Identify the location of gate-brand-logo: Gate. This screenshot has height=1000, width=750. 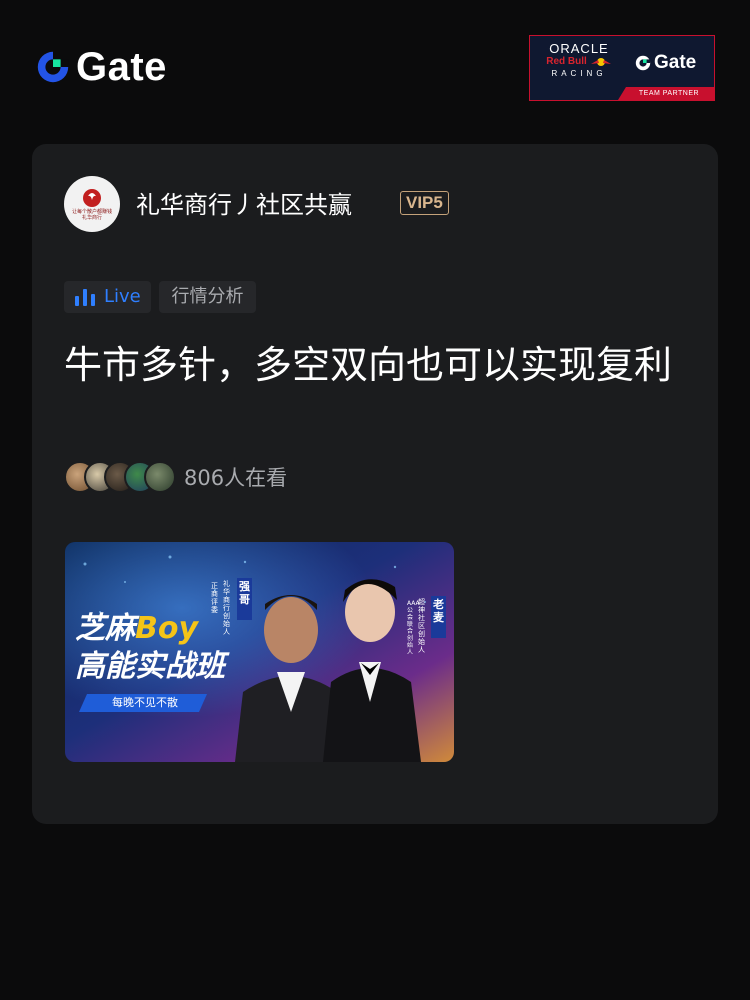
(100, 67).